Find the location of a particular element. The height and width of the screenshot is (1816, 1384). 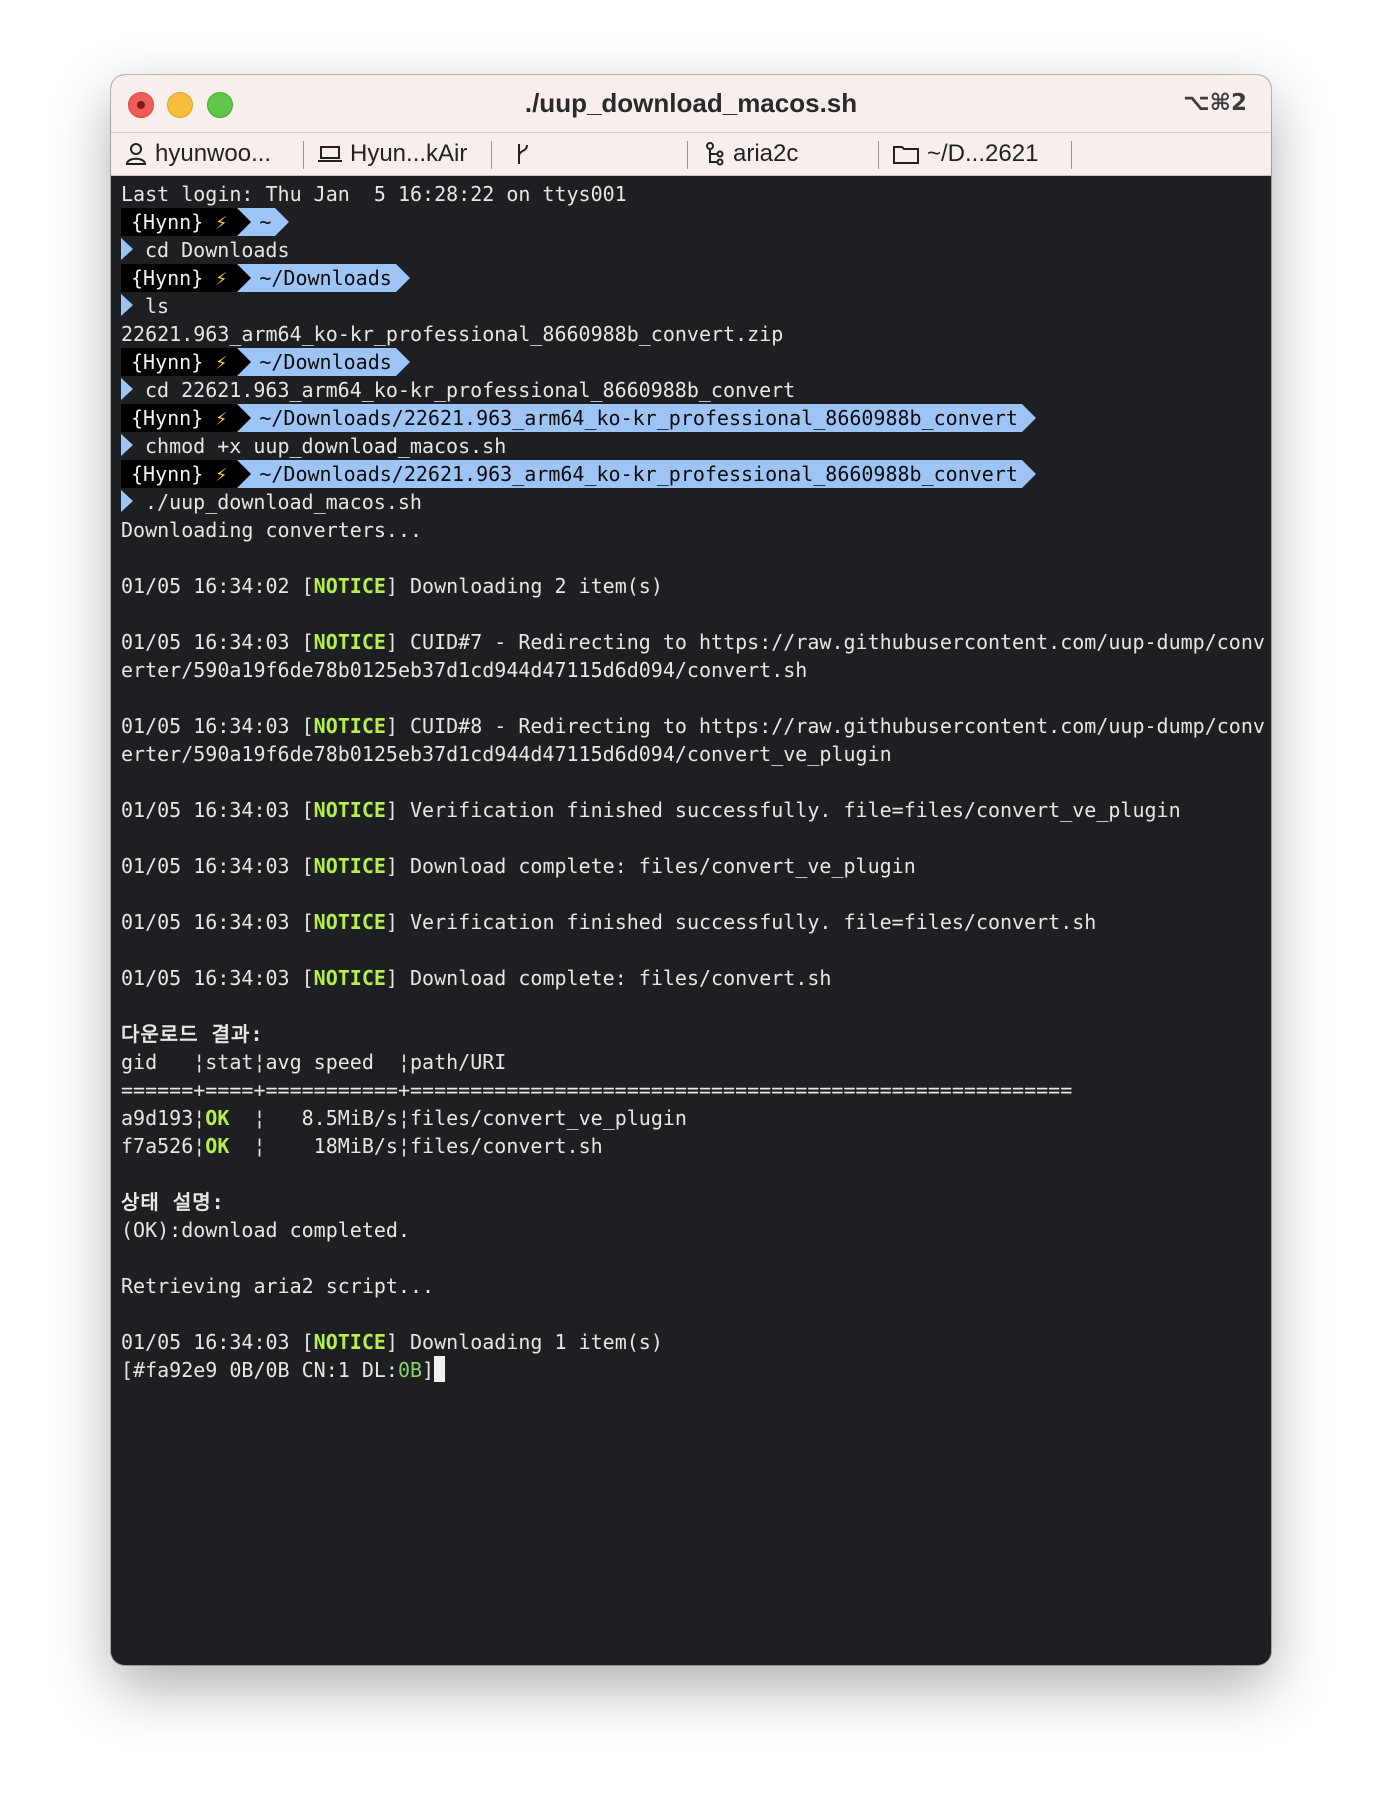

tab-host-label: Hyun...kAir is located at coordinates (409, 153).